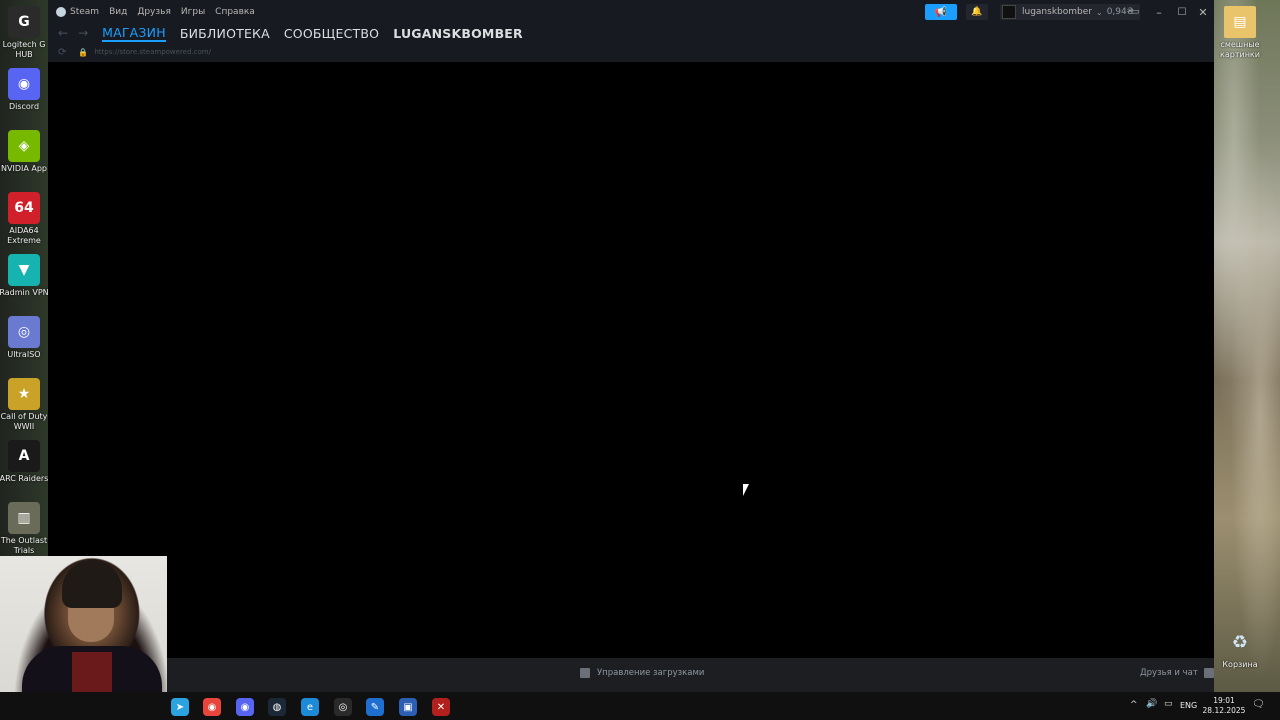 The image size is (1280, 720). I want to click on steam-bottom-bar: Управление загрузками Друзья и чат, so click(690, 675).